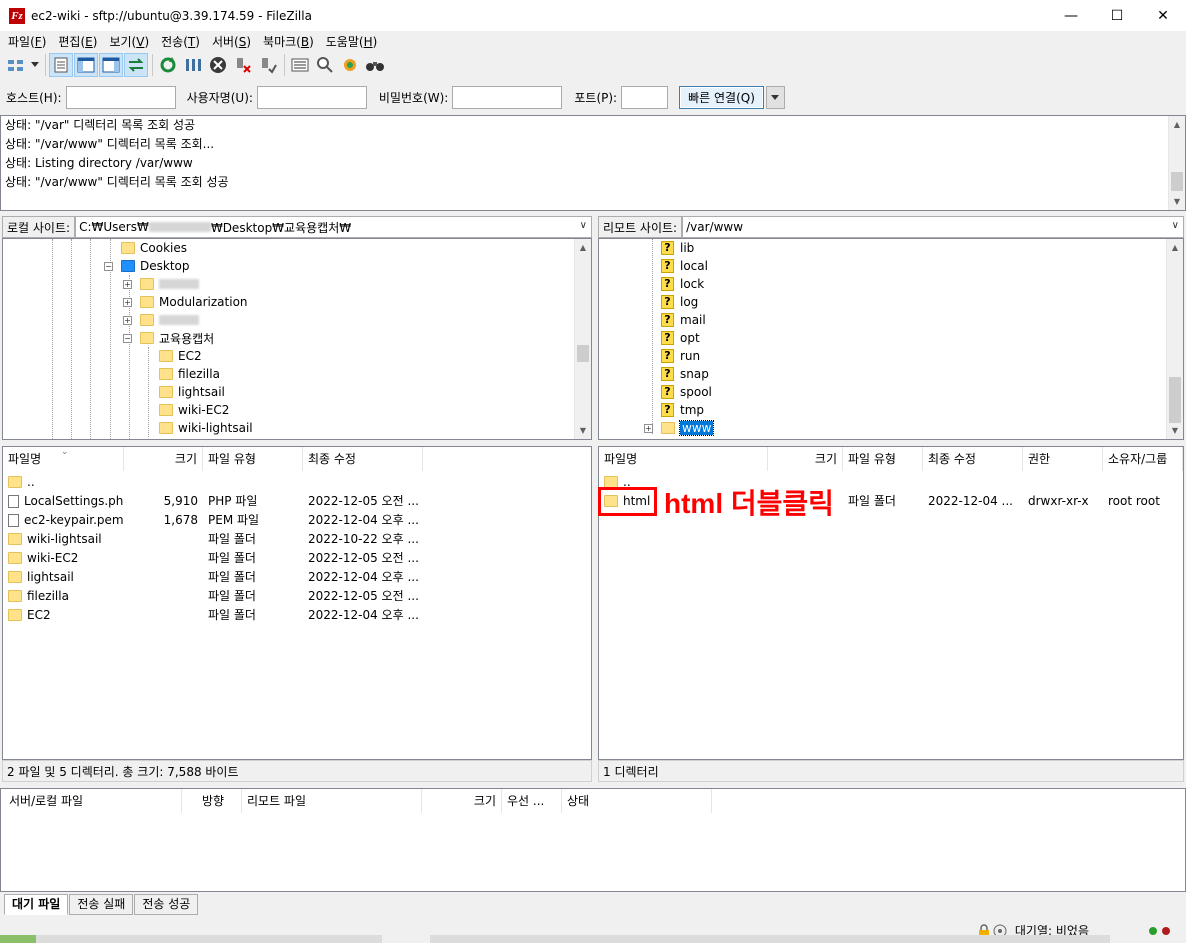 The image size is (1186, 943). Describe the element at coordinates (1117, 15) in the screenshot. I see `maximize-button: ☐` at that location.